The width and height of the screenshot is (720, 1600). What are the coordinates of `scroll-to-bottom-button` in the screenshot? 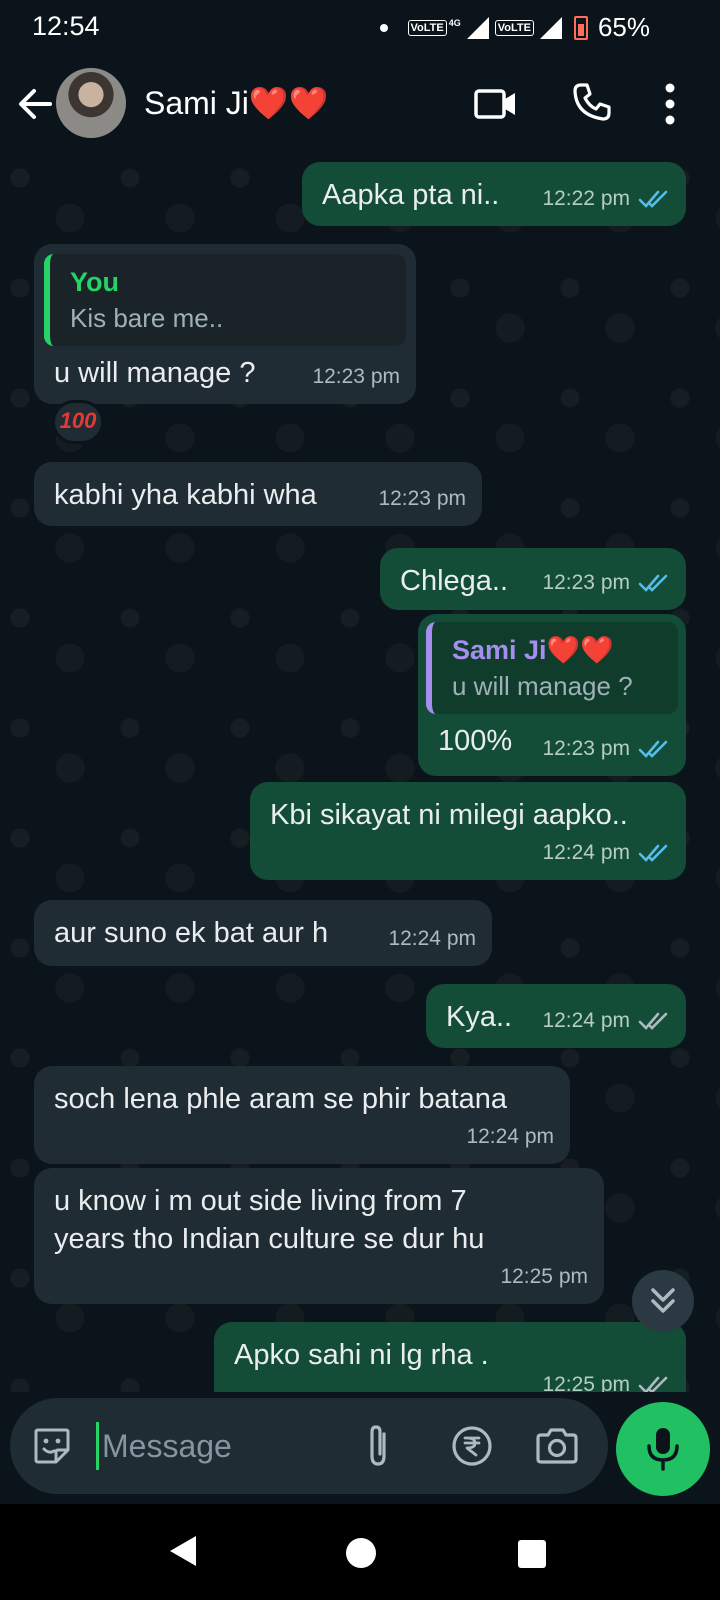 It's located at (663, 1301).